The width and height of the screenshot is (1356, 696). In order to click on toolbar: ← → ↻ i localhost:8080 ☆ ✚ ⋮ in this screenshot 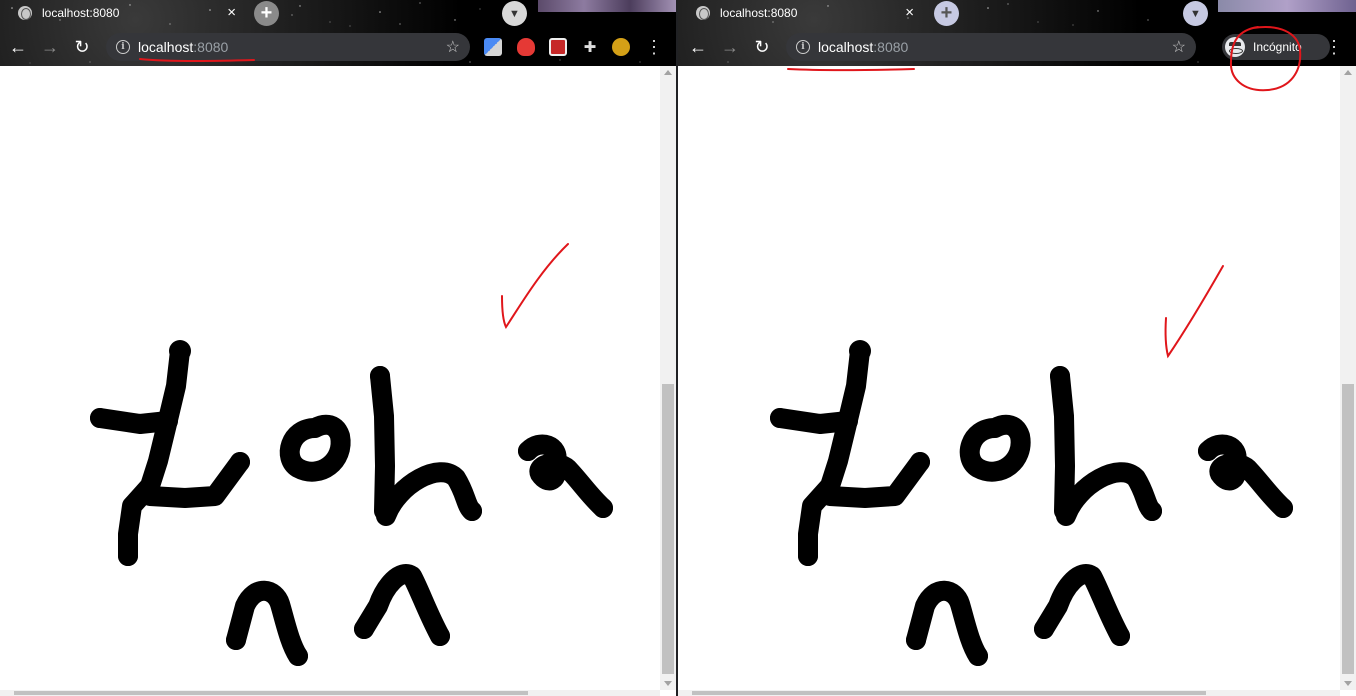, I will do `click(338, 47)`.